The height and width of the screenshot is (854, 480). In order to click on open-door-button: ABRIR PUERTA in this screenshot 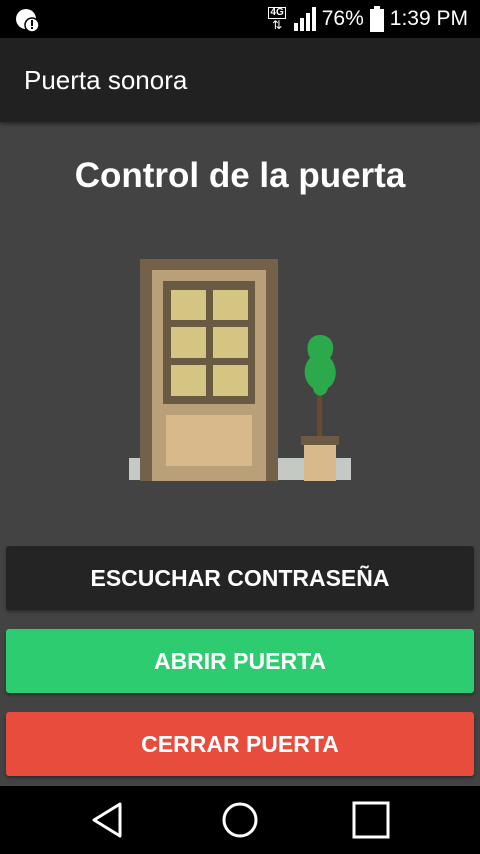, I will do `click(240, 661)`.